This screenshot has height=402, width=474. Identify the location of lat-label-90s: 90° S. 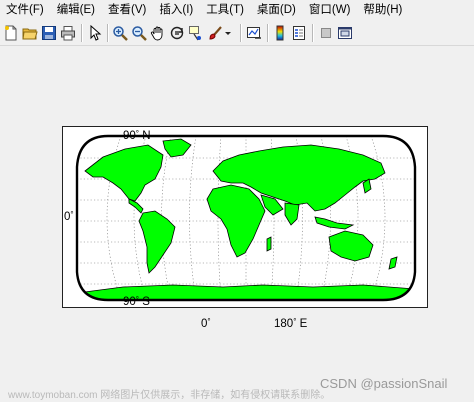
(136, 301).